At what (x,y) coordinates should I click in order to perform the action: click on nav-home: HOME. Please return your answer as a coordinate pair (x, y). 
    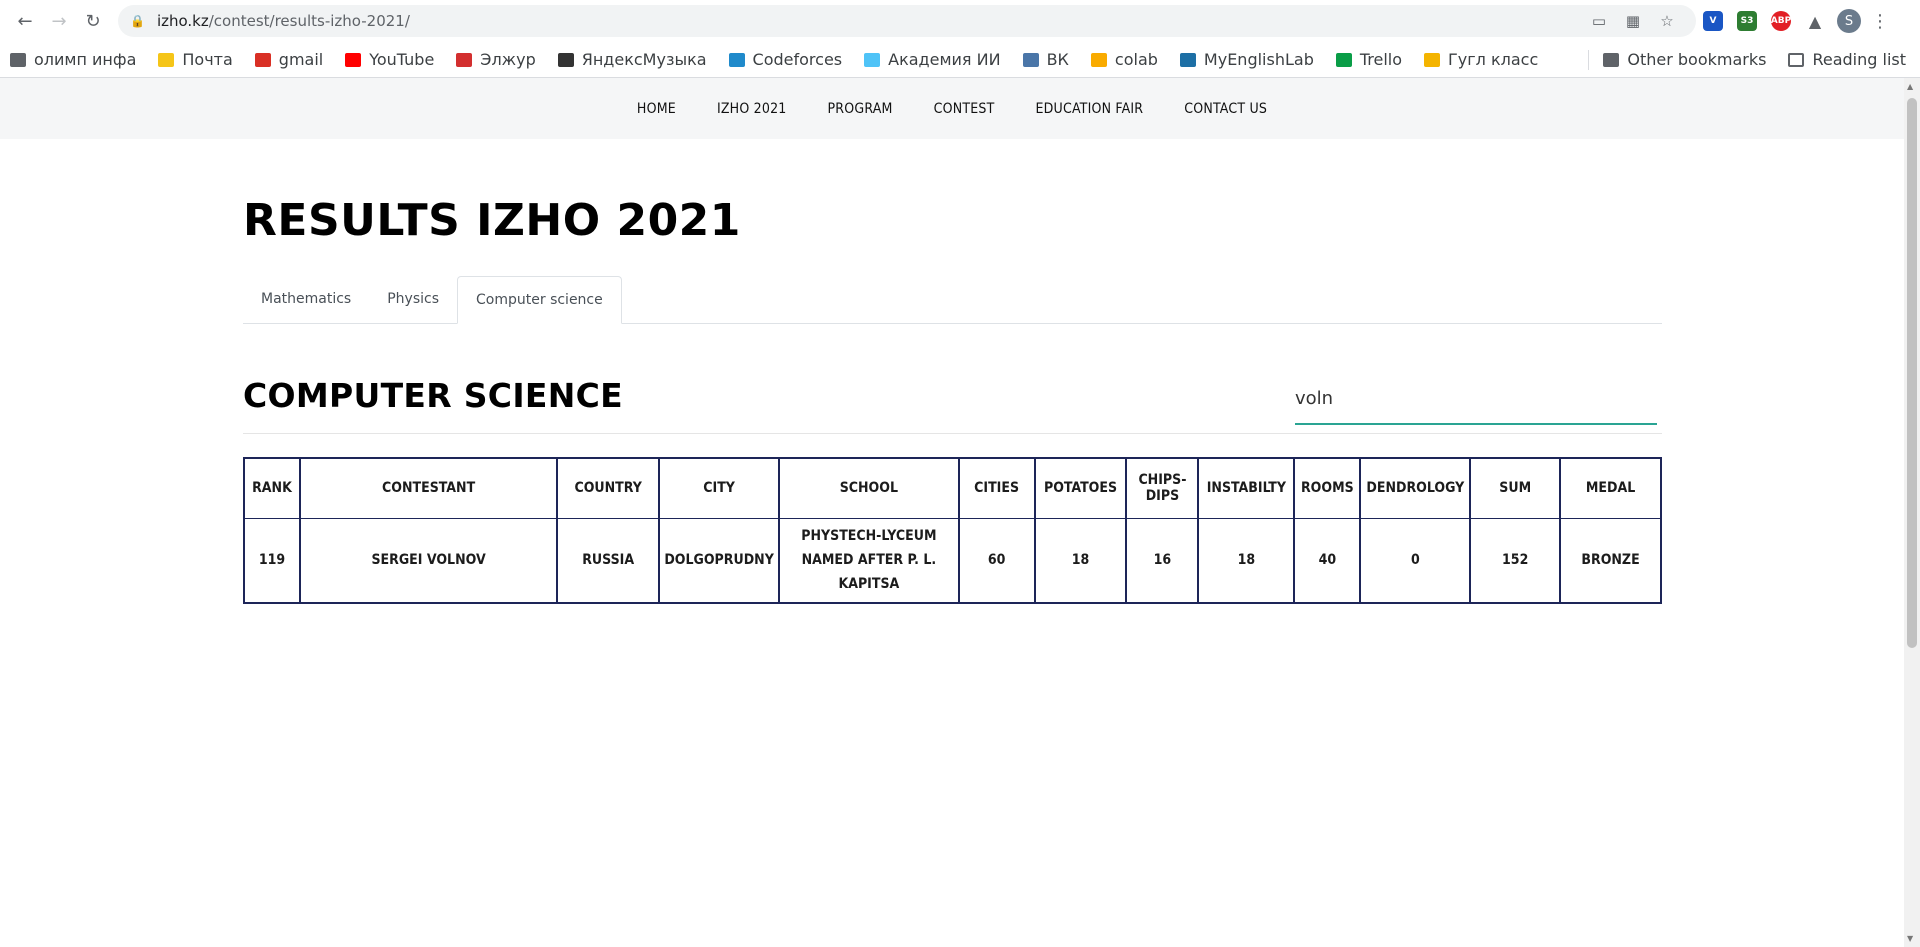
    Looking at the image, I should click on (656, 109).